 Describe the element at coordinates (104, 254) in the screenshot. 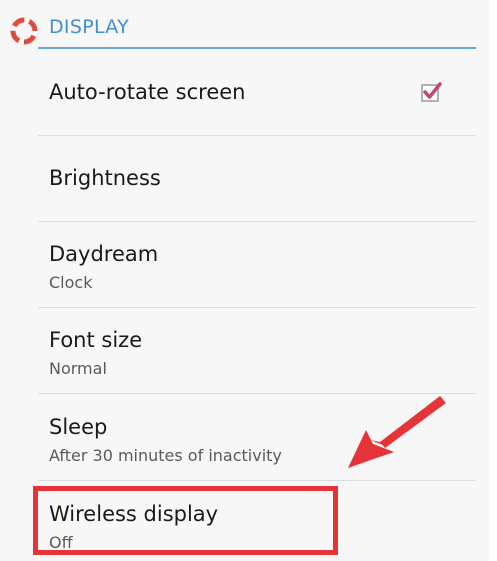

I see `setting-title: Daydream` at that location.